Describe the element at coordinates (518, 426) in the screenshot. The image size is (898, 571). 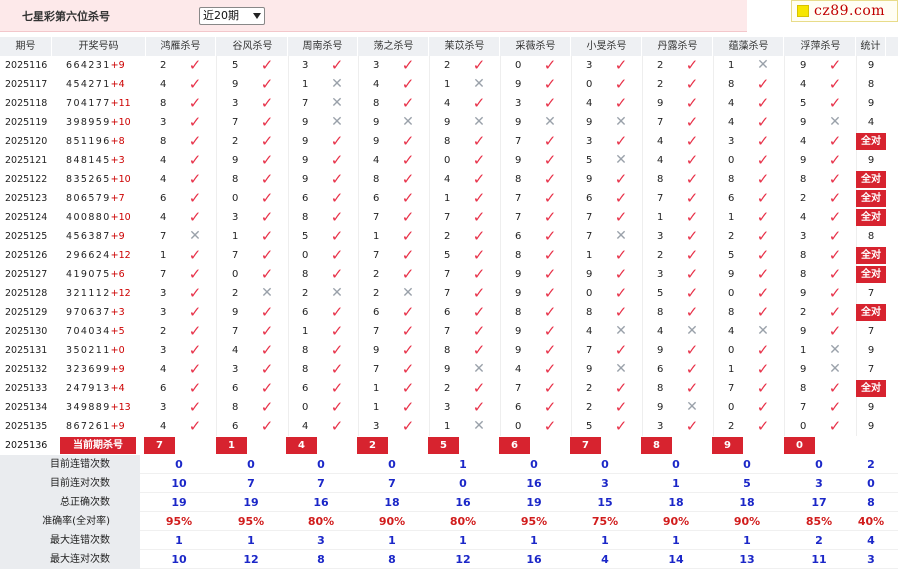
I see `kill-number-caiwei: 0` at that location.